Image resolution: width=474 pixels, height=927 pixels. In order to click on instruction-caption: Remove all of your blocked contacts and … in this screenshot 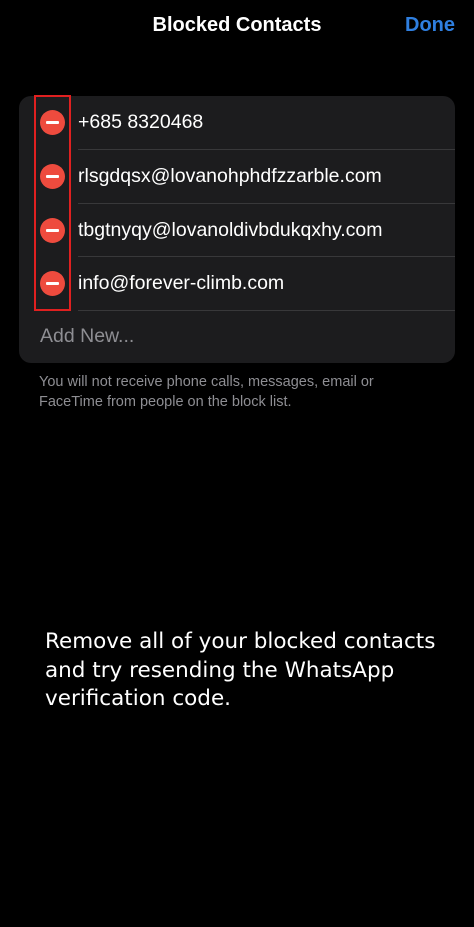, I will do `click(240, 670)`.